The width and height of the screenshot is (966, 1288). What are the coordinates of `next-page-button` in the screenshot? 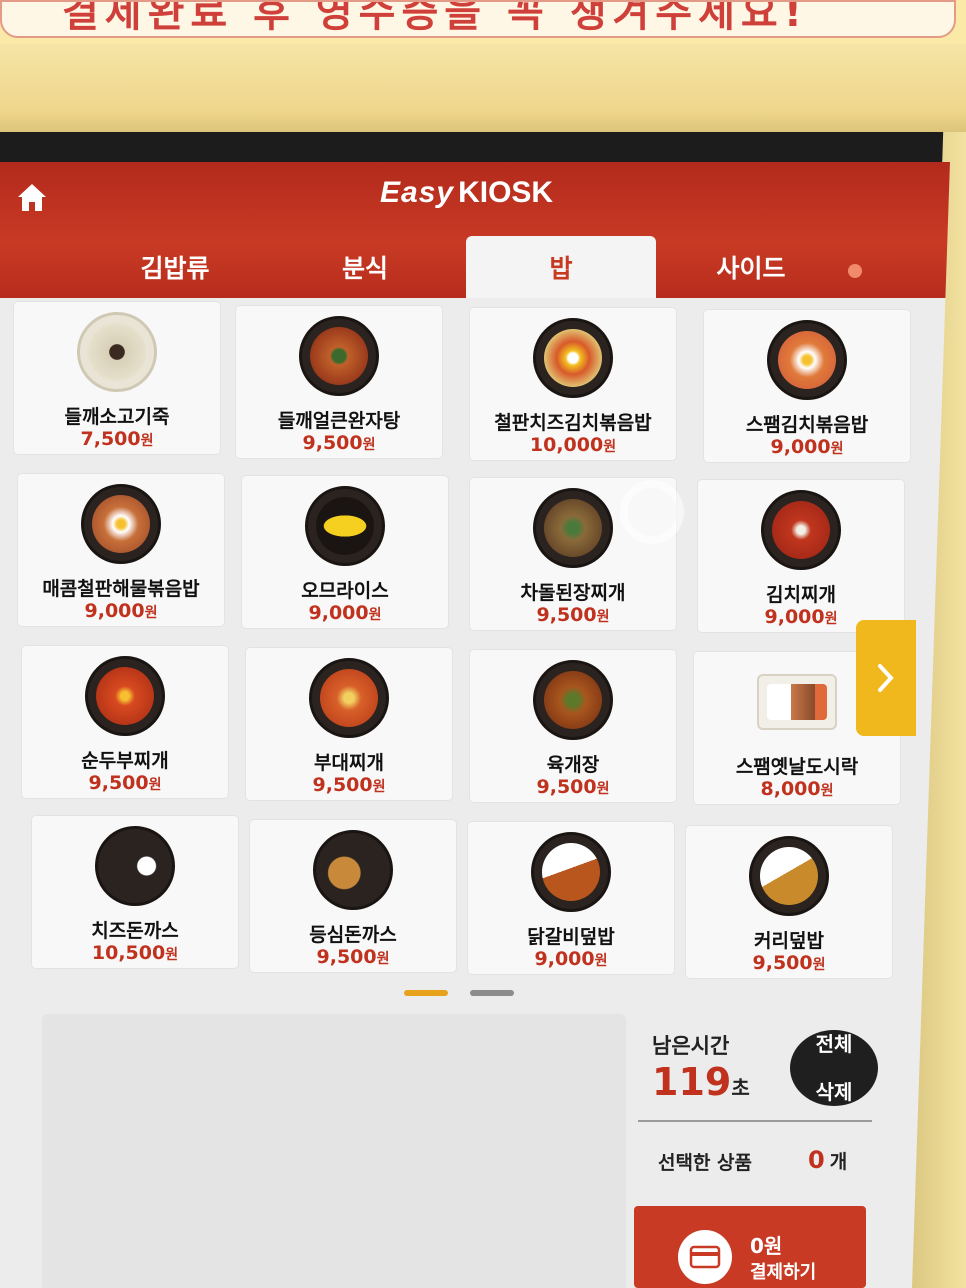 It's located at (886, 678).